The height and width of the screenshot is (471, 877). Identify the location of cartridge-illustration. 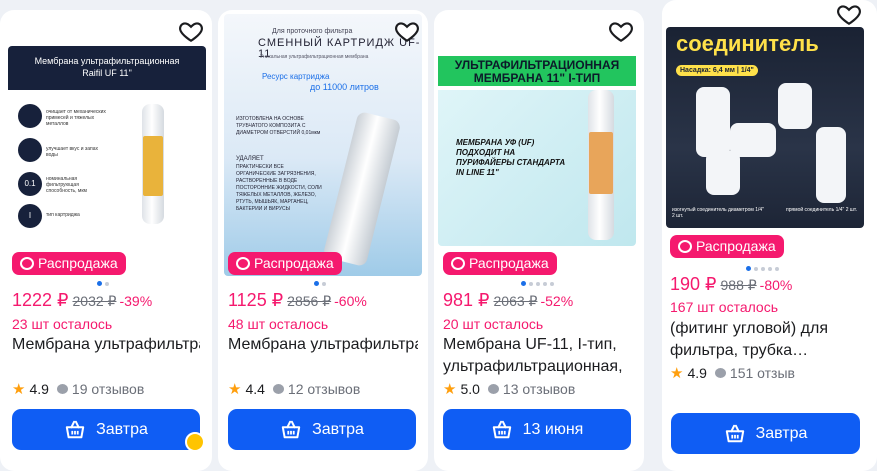
(362, 189).